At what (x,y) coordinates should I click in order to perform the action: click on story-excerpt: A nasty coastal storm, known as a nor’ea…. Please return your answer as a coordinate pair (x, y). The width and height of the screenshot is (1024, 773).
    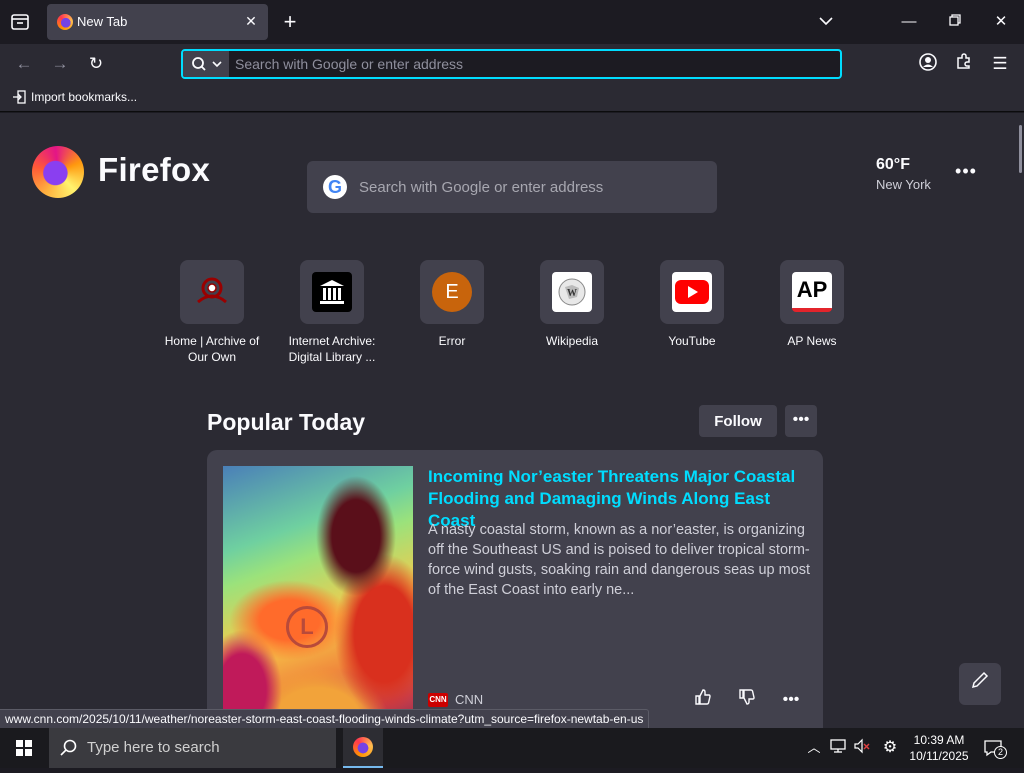
    Looking at the image, I should click on (619, 560).